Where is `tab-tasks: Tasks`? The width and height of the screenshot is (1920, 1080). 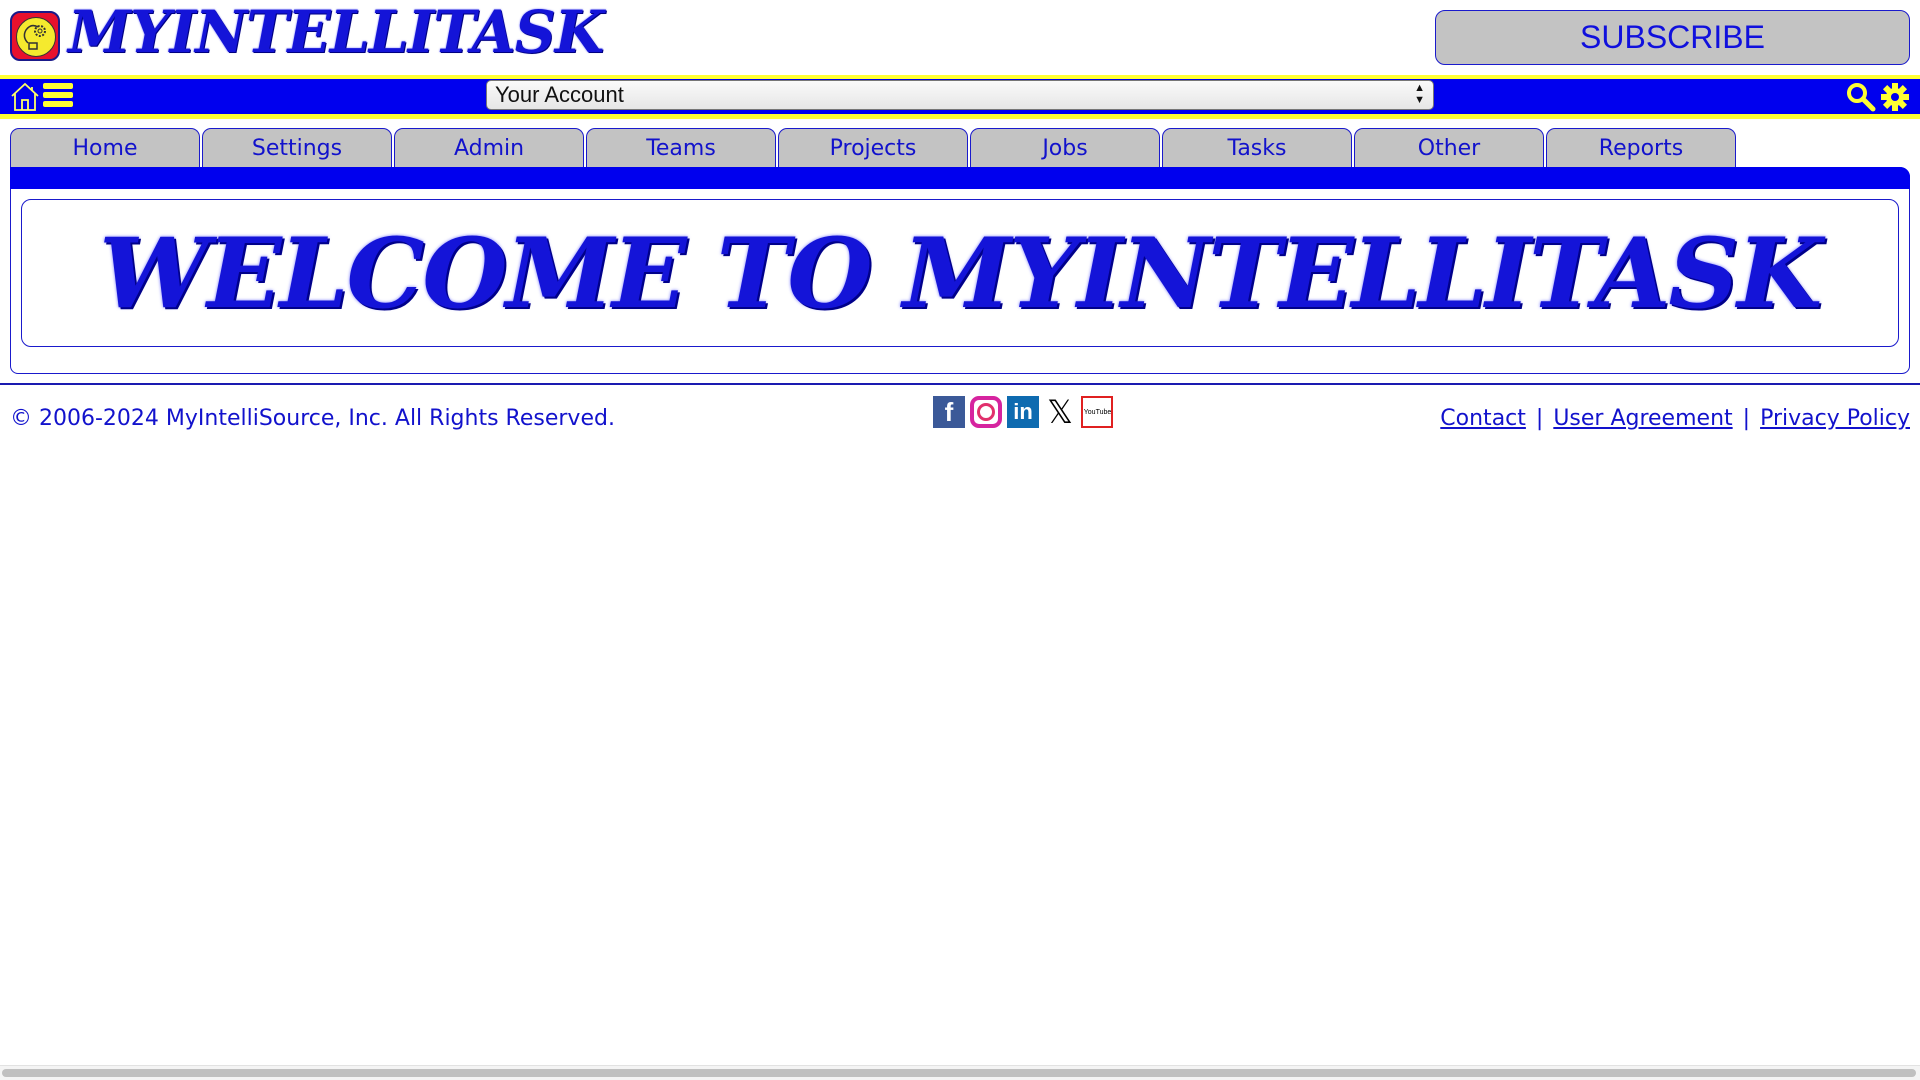 tab-tasks: Tasks is located at coordinates (1257, 147).